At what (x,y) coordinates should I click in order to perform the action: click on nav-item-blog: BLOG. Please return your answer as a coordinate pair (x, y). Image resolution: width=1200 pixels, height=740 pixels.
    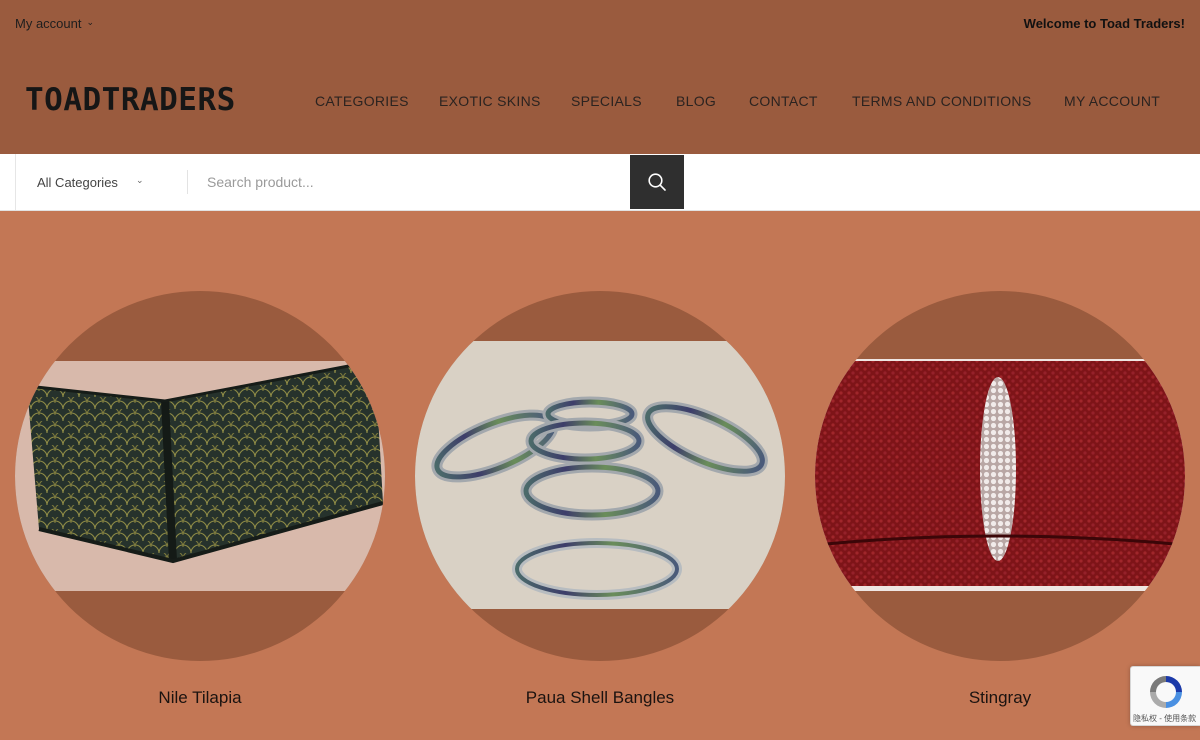
    Looking at the image, I should click on (696, 101).